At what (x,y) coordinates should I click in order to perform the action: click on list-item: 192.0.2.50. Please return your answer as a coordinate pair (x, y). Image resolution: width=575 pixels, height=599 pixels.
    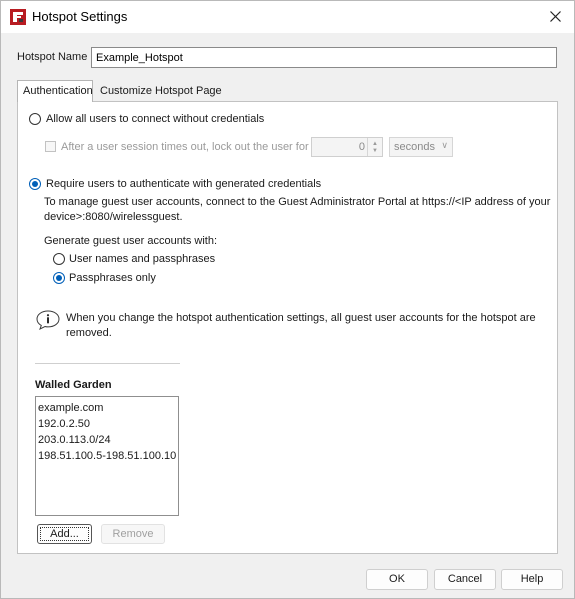
    Looking at the image, I should click on (107, 424).